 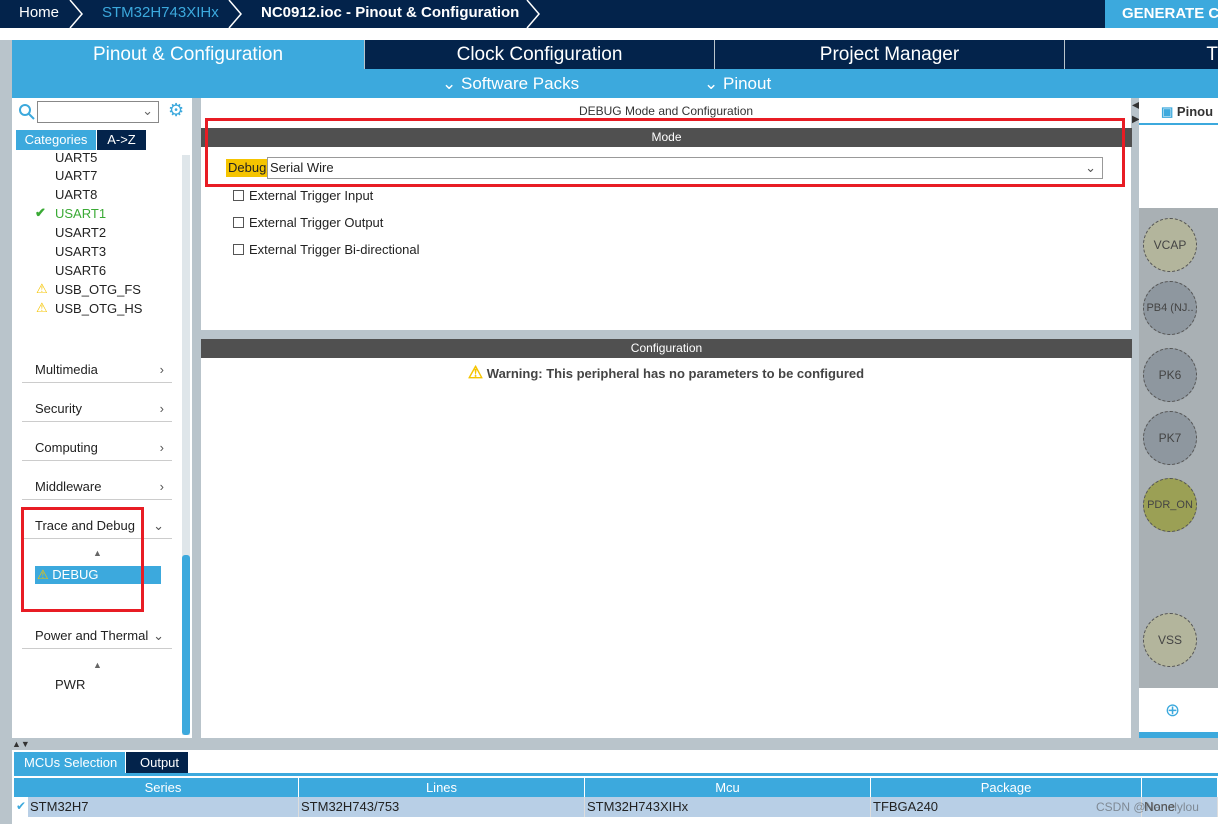 I want to click on pin-pk6: PK6, so click(x=1170, y=375).